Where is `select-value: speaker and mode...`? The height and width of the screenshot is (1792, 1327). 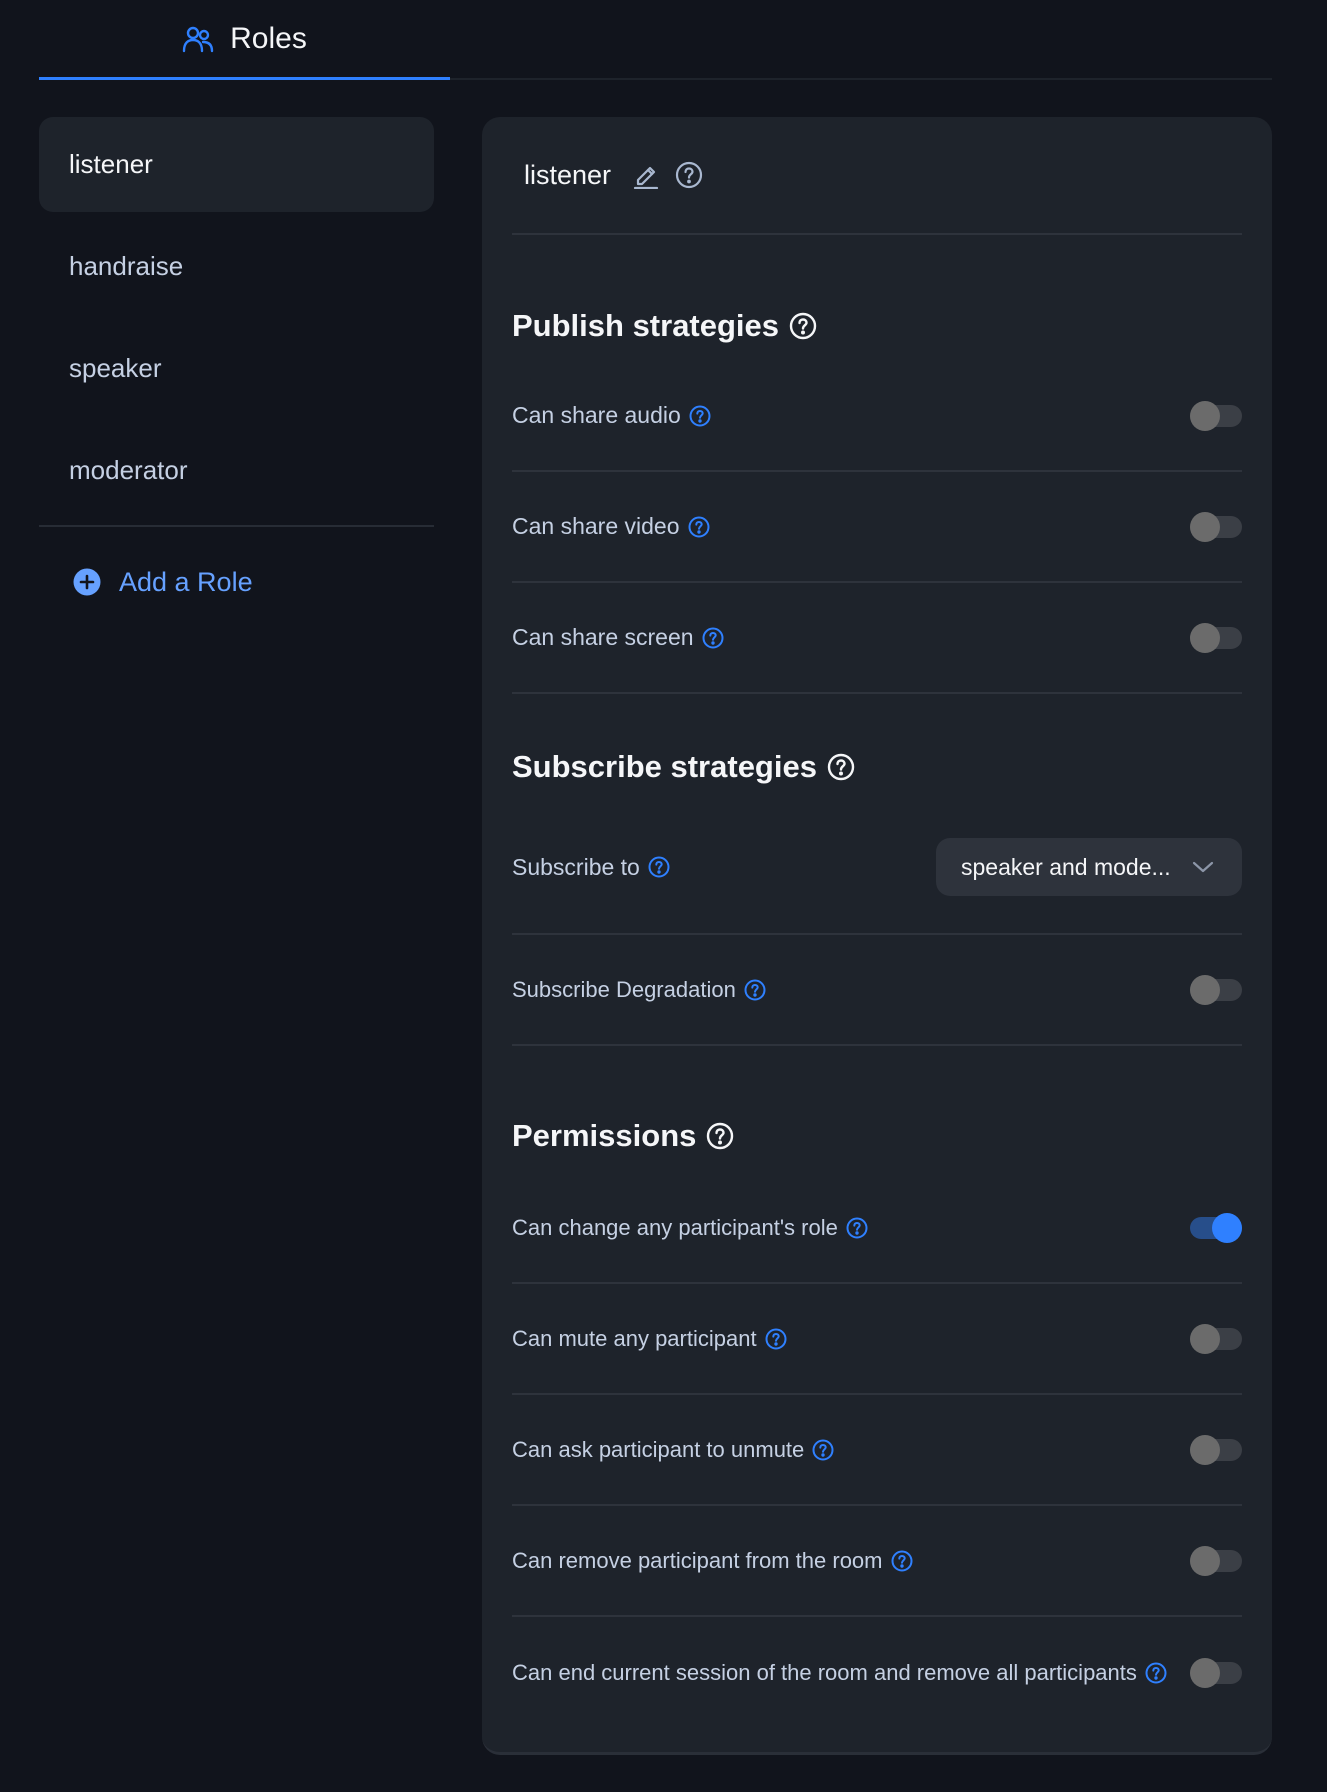 select-value: speaker and mode... is located at coordinates (1066, 866).